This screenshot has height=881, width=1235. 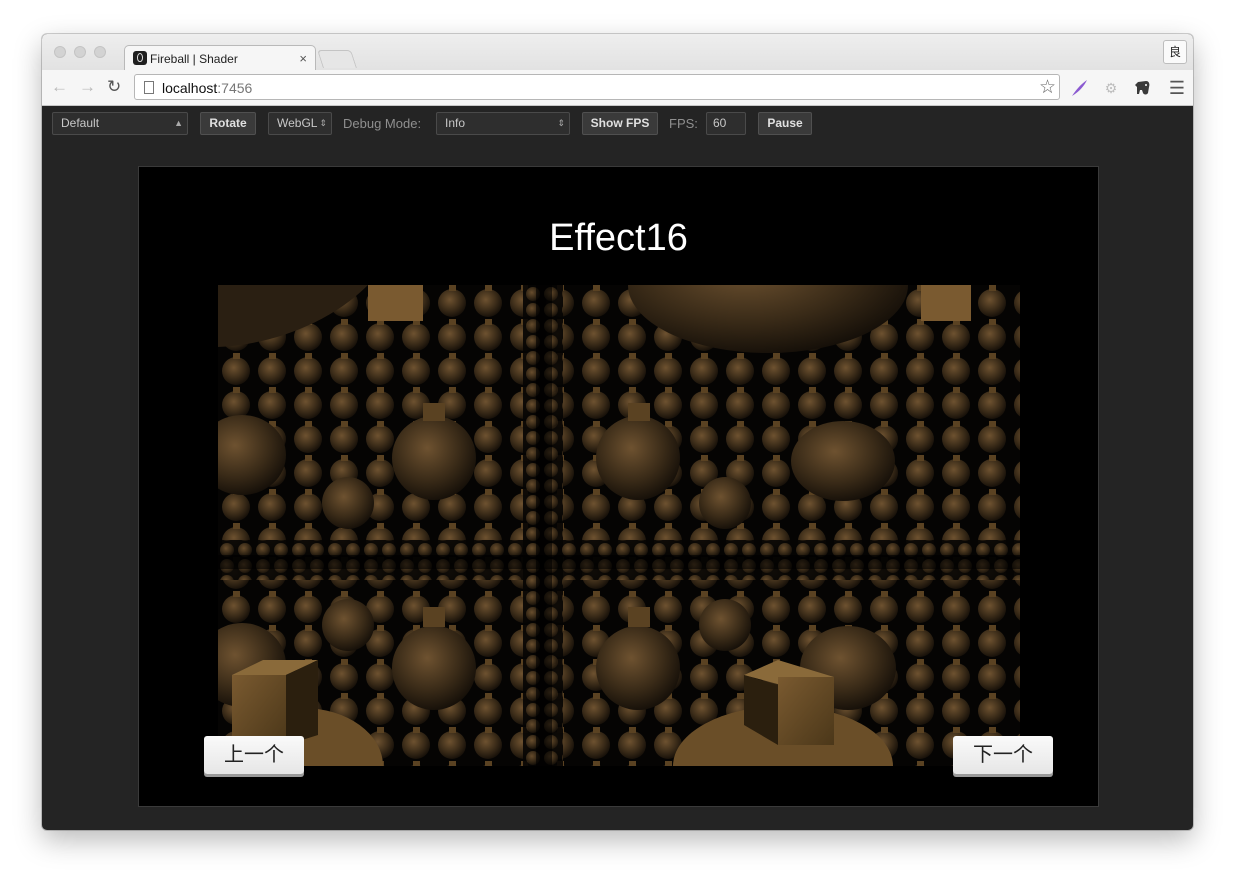 I want to click on close-window-button, so click(x=60, y=52).